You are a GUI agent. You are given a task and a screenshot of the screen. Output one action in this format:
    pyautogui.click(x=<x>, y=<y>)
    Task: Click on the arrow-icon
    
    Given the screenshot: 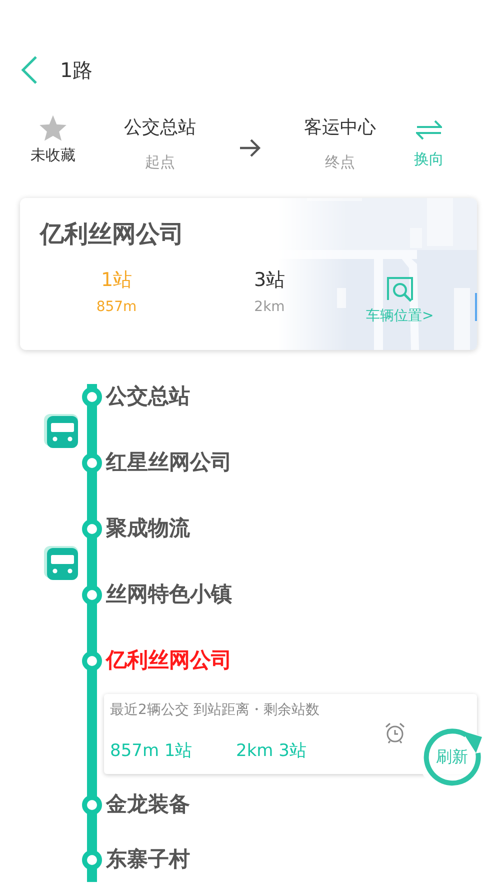 What is the action you would take?
    pyautogui.click(x=250, y=148)
    